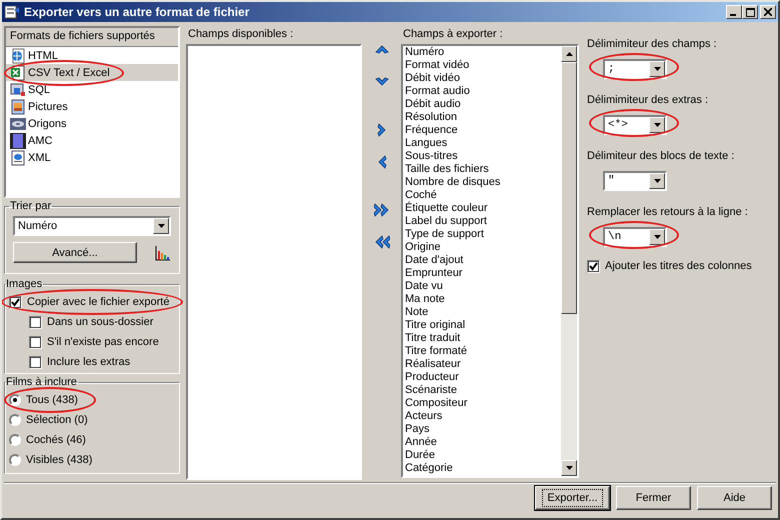 Image resolution: width=780 pixels, height=520 pixels. I want to click on format-label: AMC, so click(40, 140).